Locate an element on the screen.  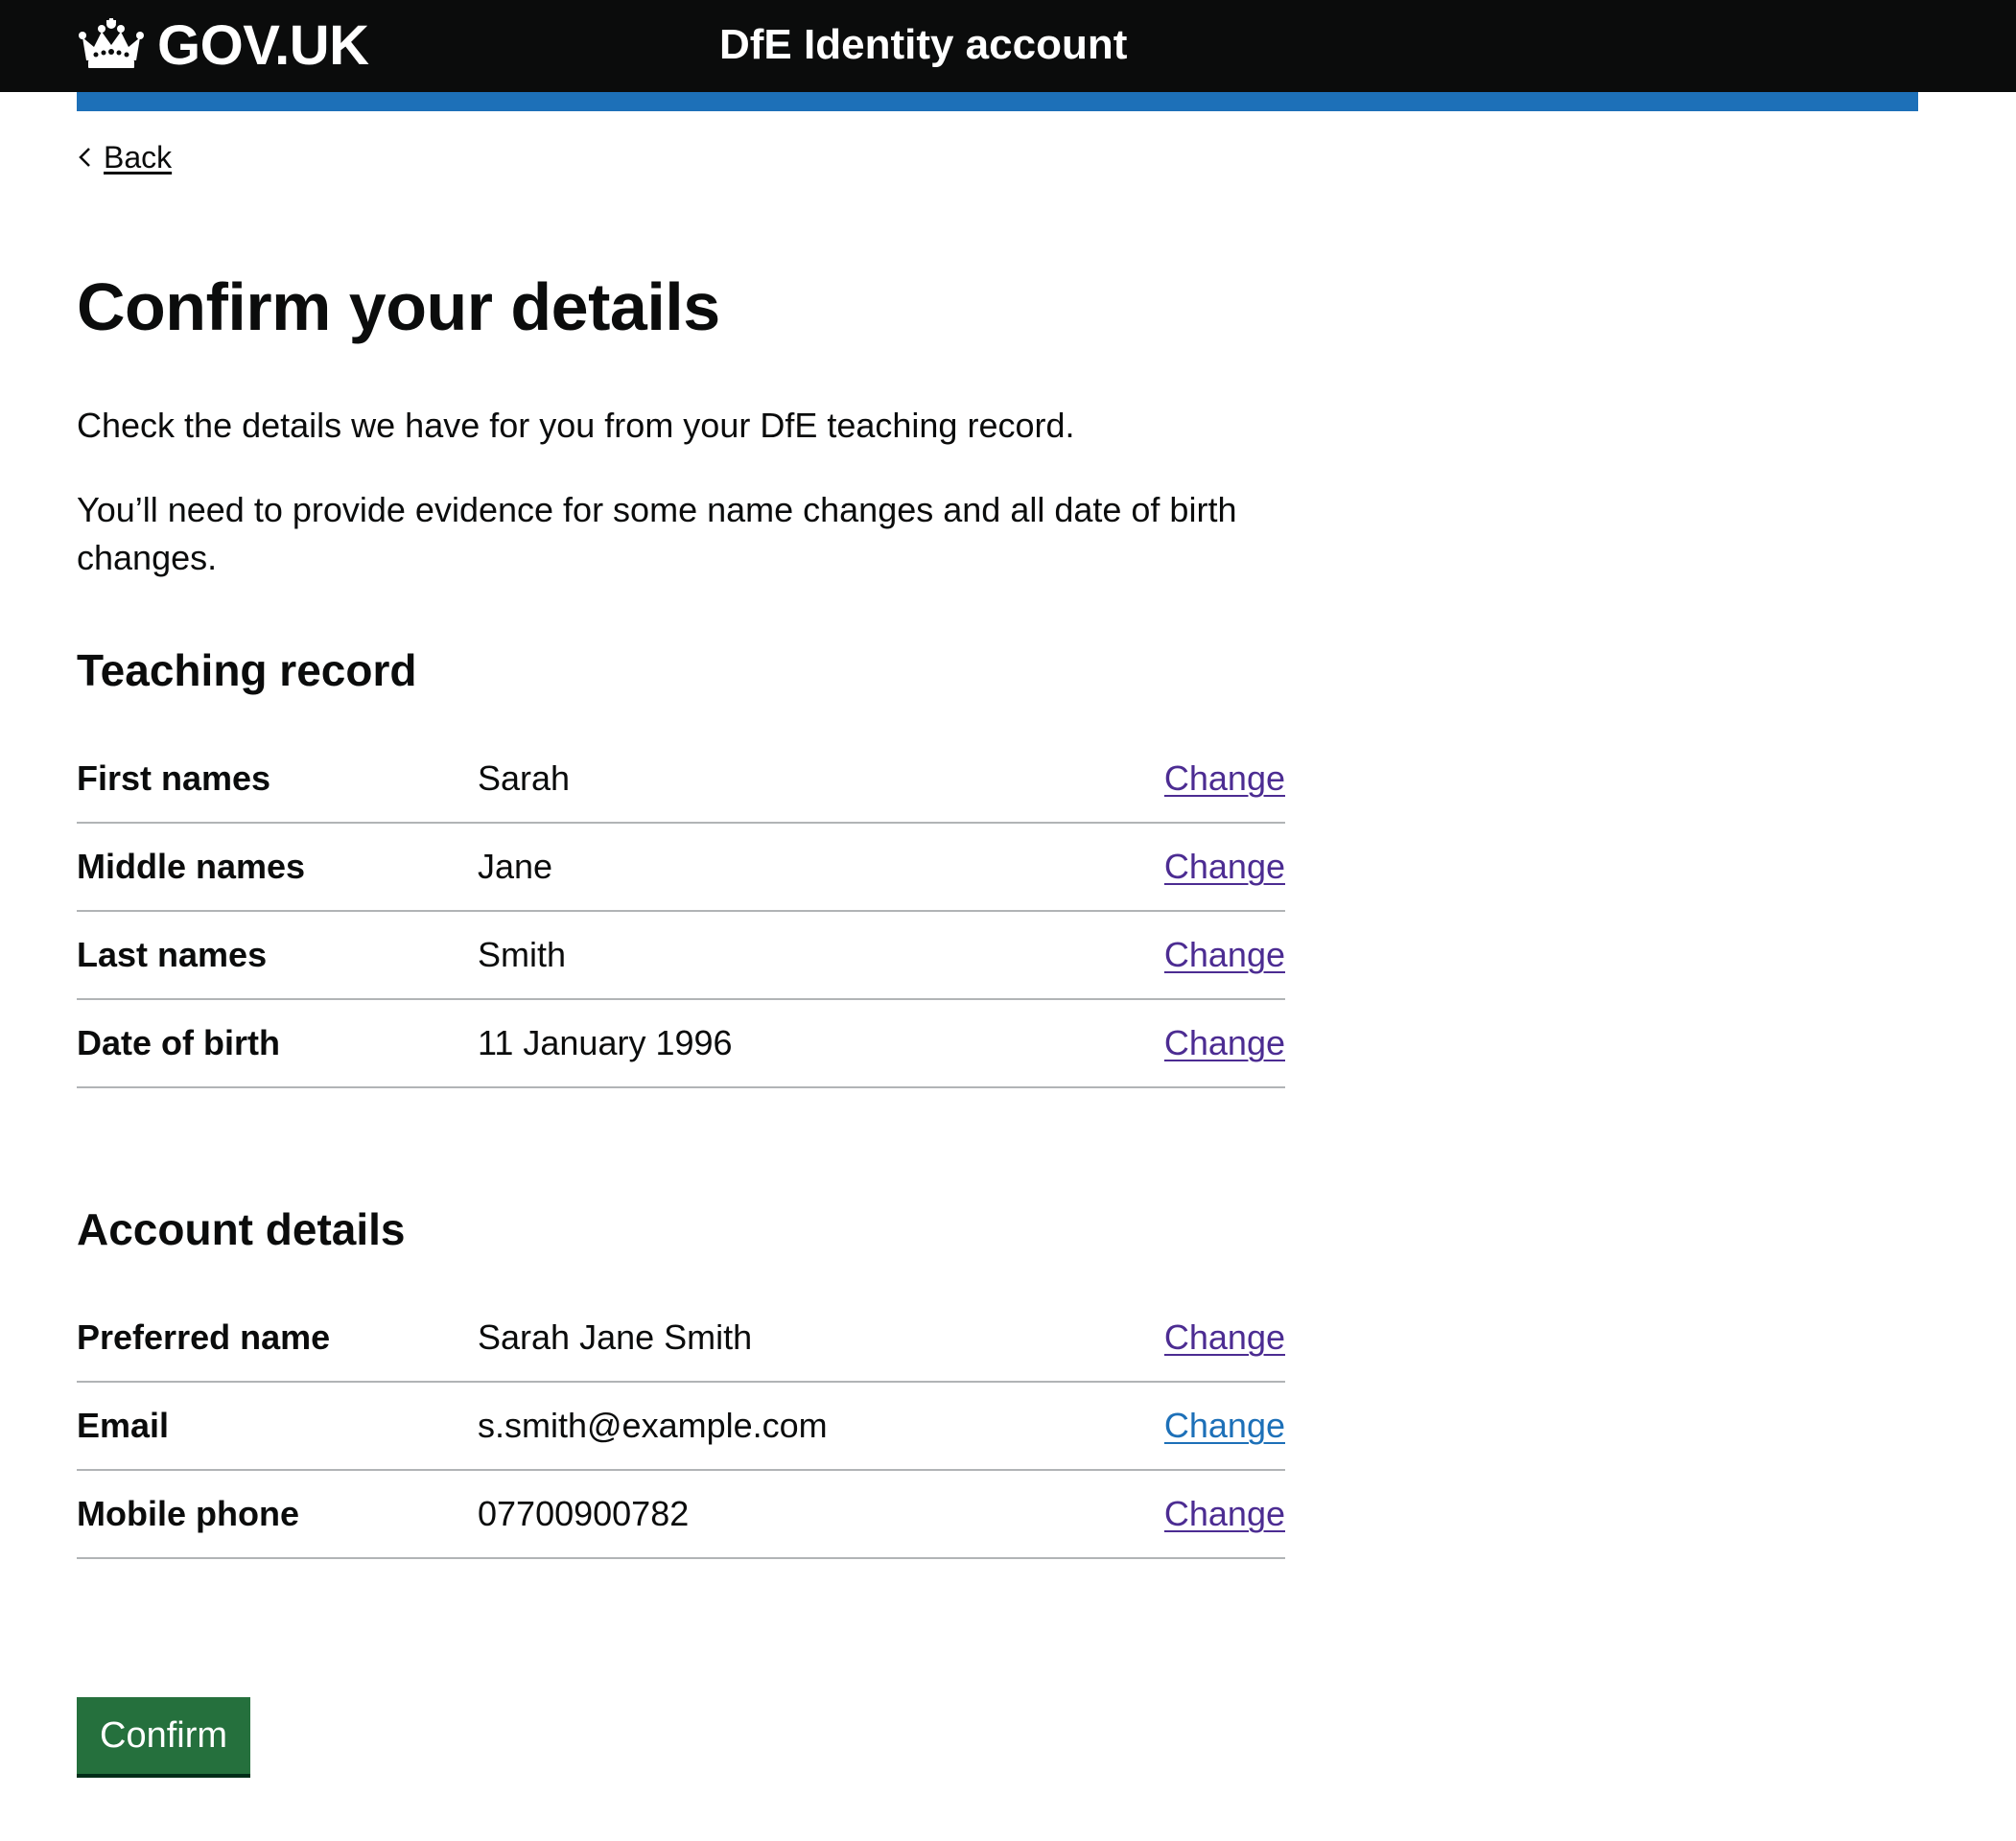
chevron-left-icon is located at coordinates (85, 157).